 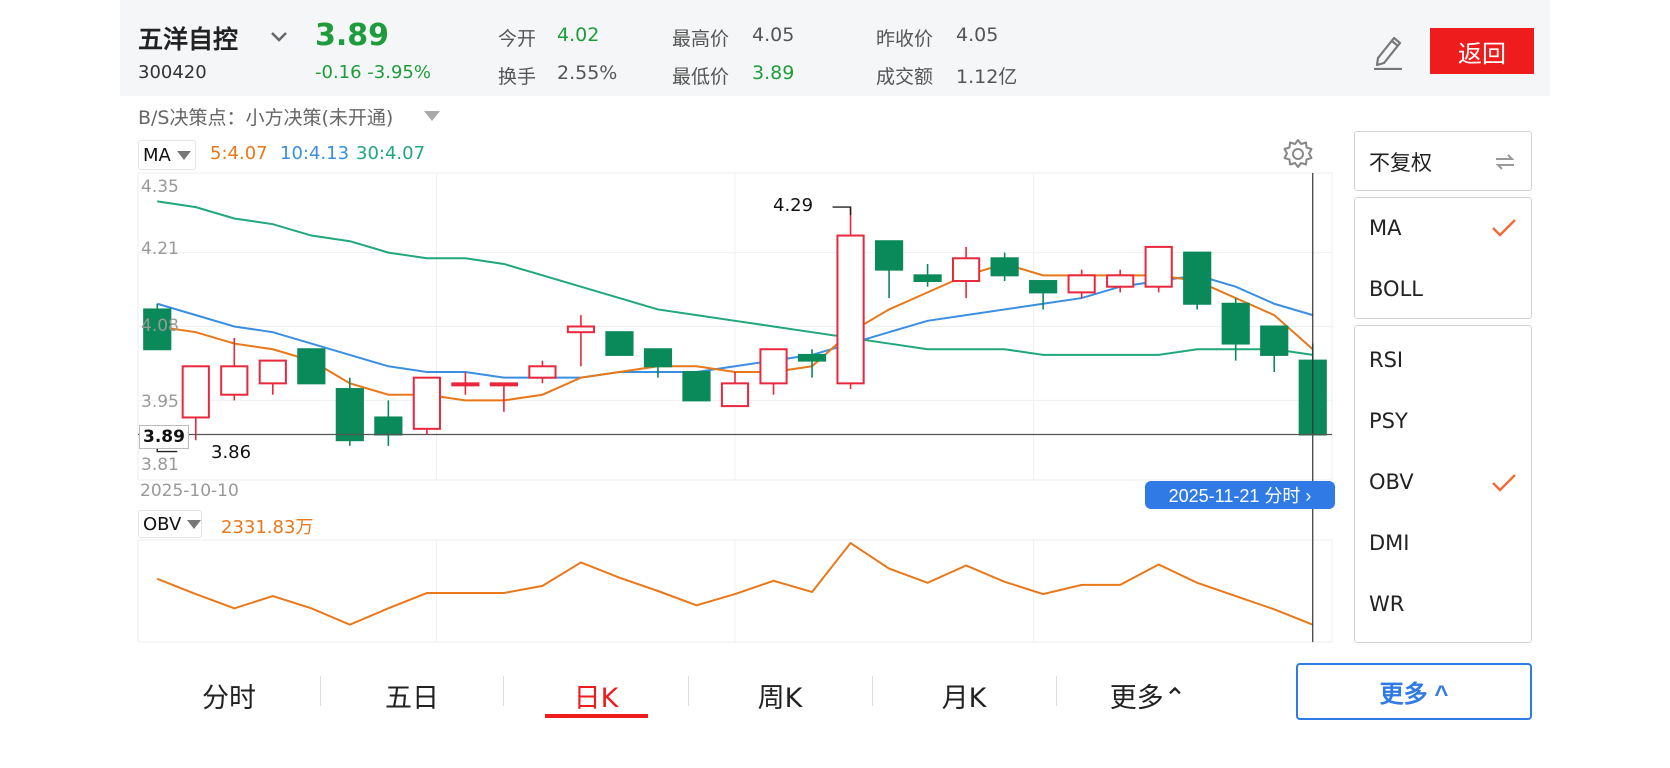 I want to click on option-rsi: RSI, so click(x=1386, y=360).